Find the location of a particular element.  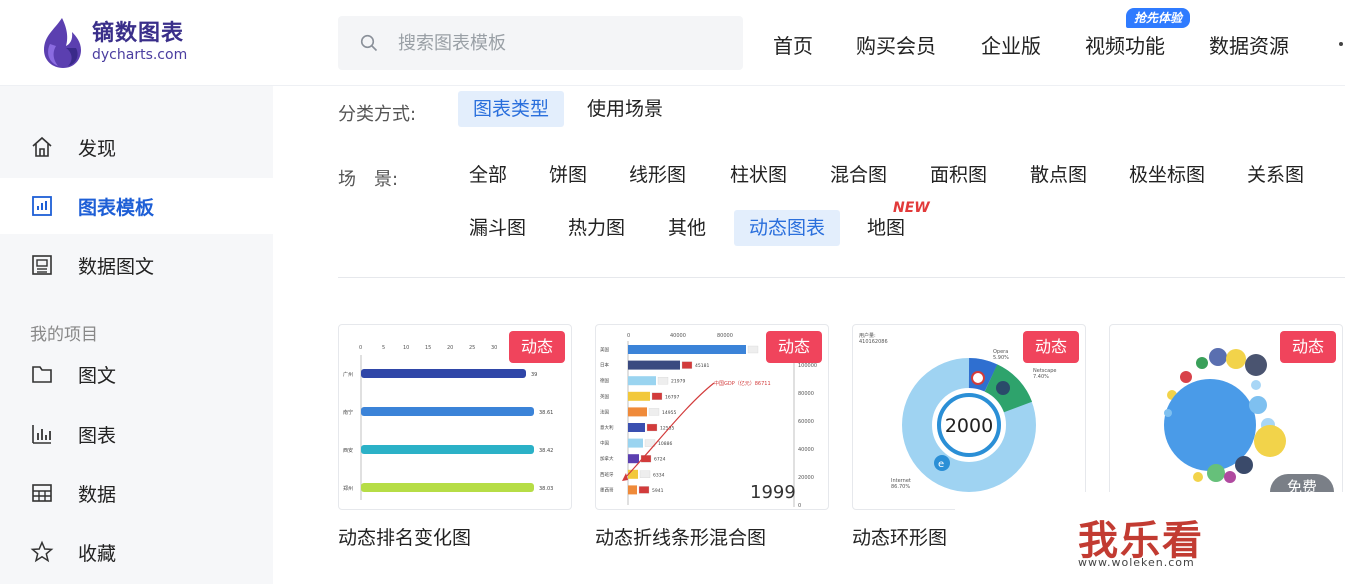

mixed-right-tick: 20000 is located at coordinates (806, 478).